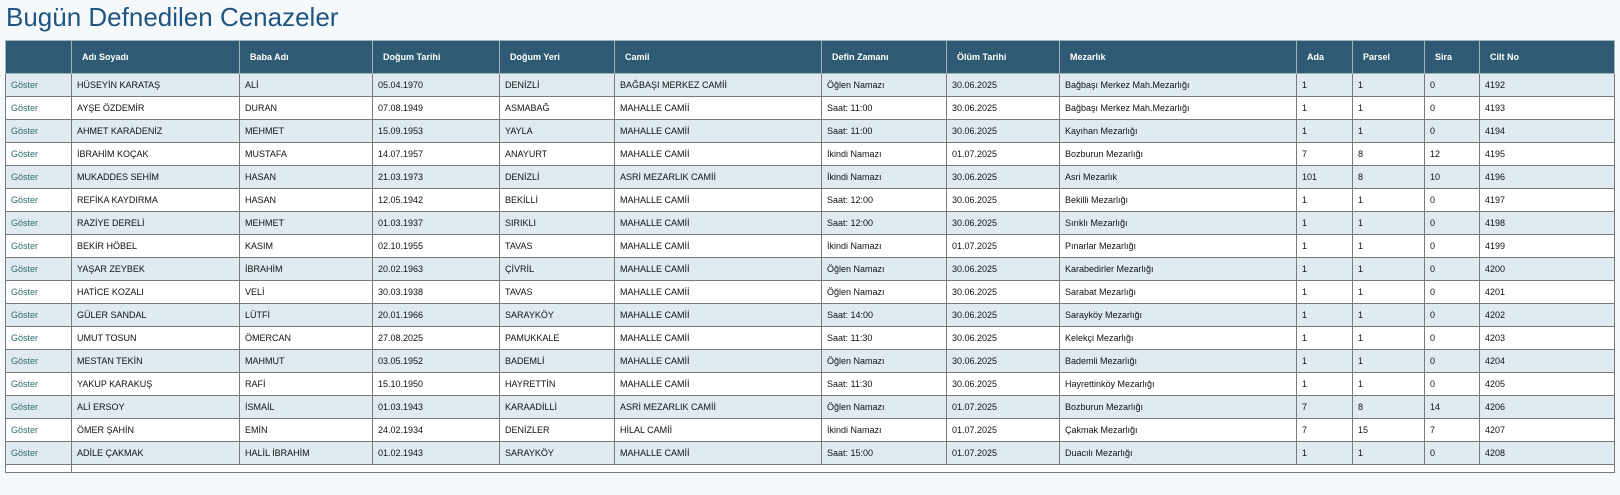 Image resolution: width=1620 pixels, height=495 pixels. I want to click on col-header-cilt-no: Cilt No, so click(1547, 57).